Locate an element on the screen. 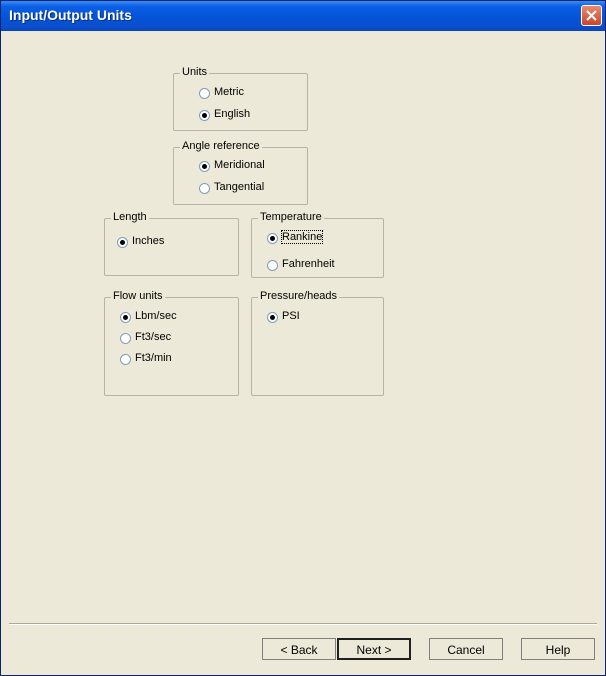 Image resolution: width=606 pixels, height=676 pixels. close-icon is located at coordinates (591, 15).